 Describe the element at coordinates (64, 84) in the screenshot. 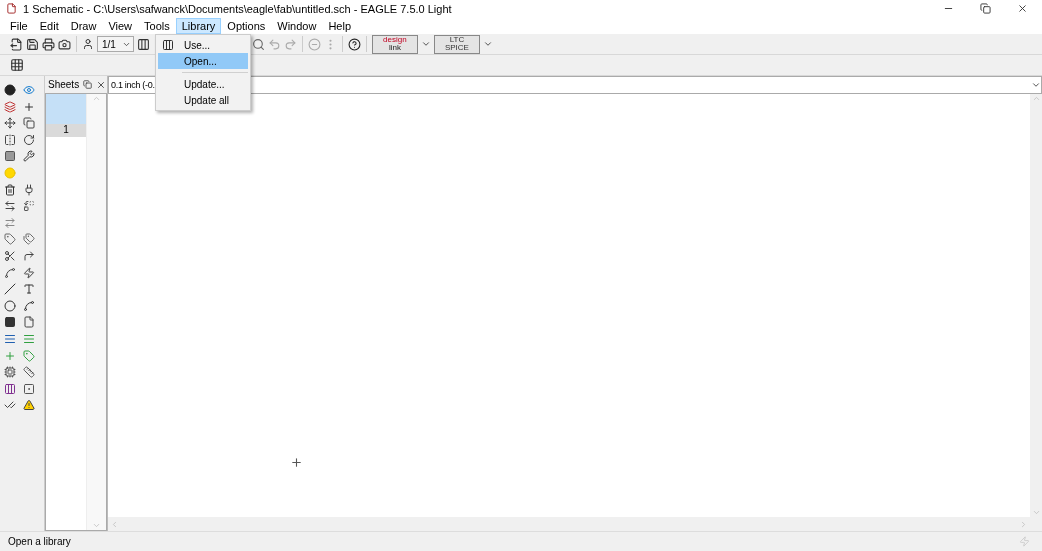

I see `panel-title: Sheets` at that location.